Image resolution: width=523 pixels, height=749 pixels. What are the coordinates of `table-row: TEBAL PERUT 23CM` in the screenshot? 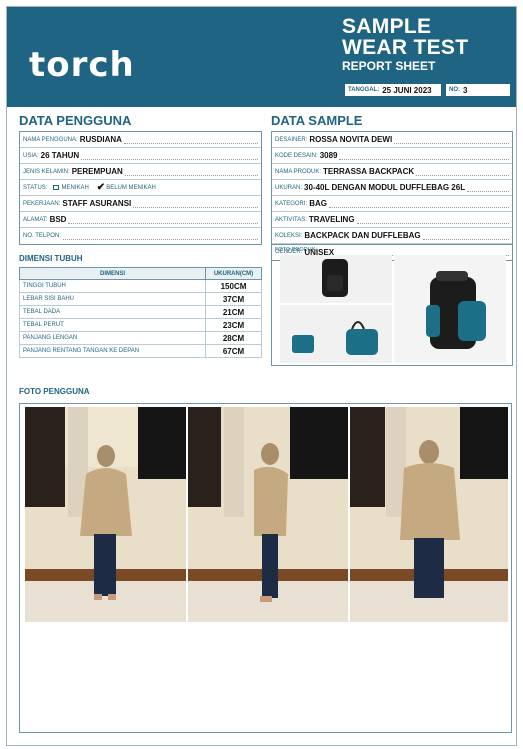 It's located at (140, 325).